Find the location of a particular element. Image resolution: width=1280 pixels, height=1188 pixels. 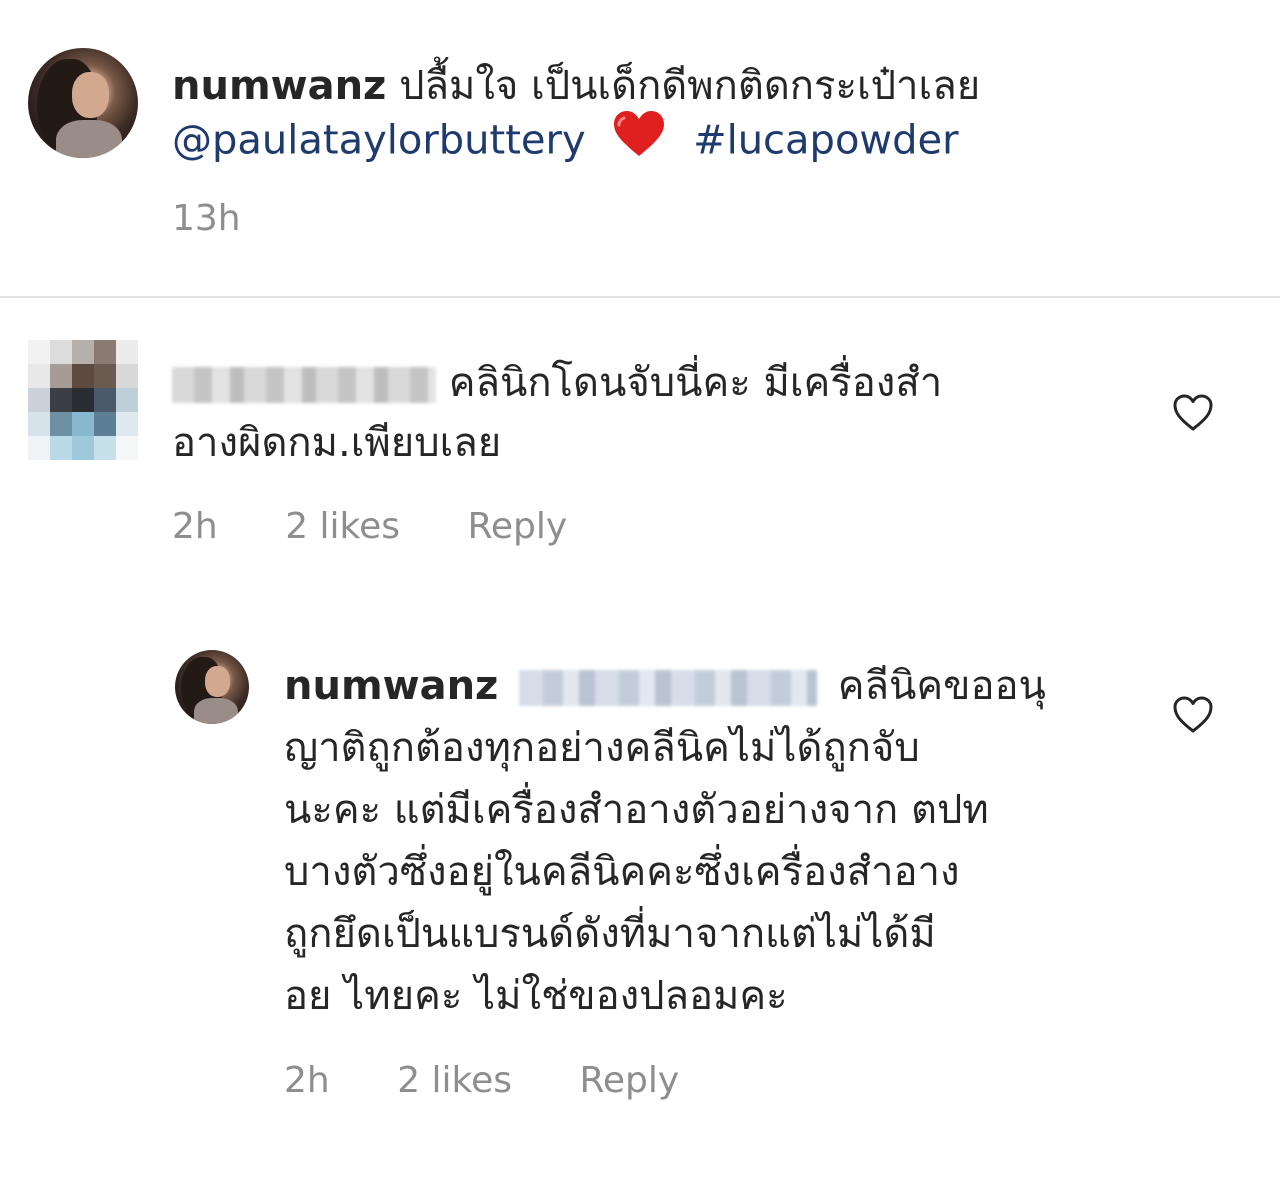

caption-line-2: @paulataylorbuttery #lucapowder is located at coordinates (565, 142).